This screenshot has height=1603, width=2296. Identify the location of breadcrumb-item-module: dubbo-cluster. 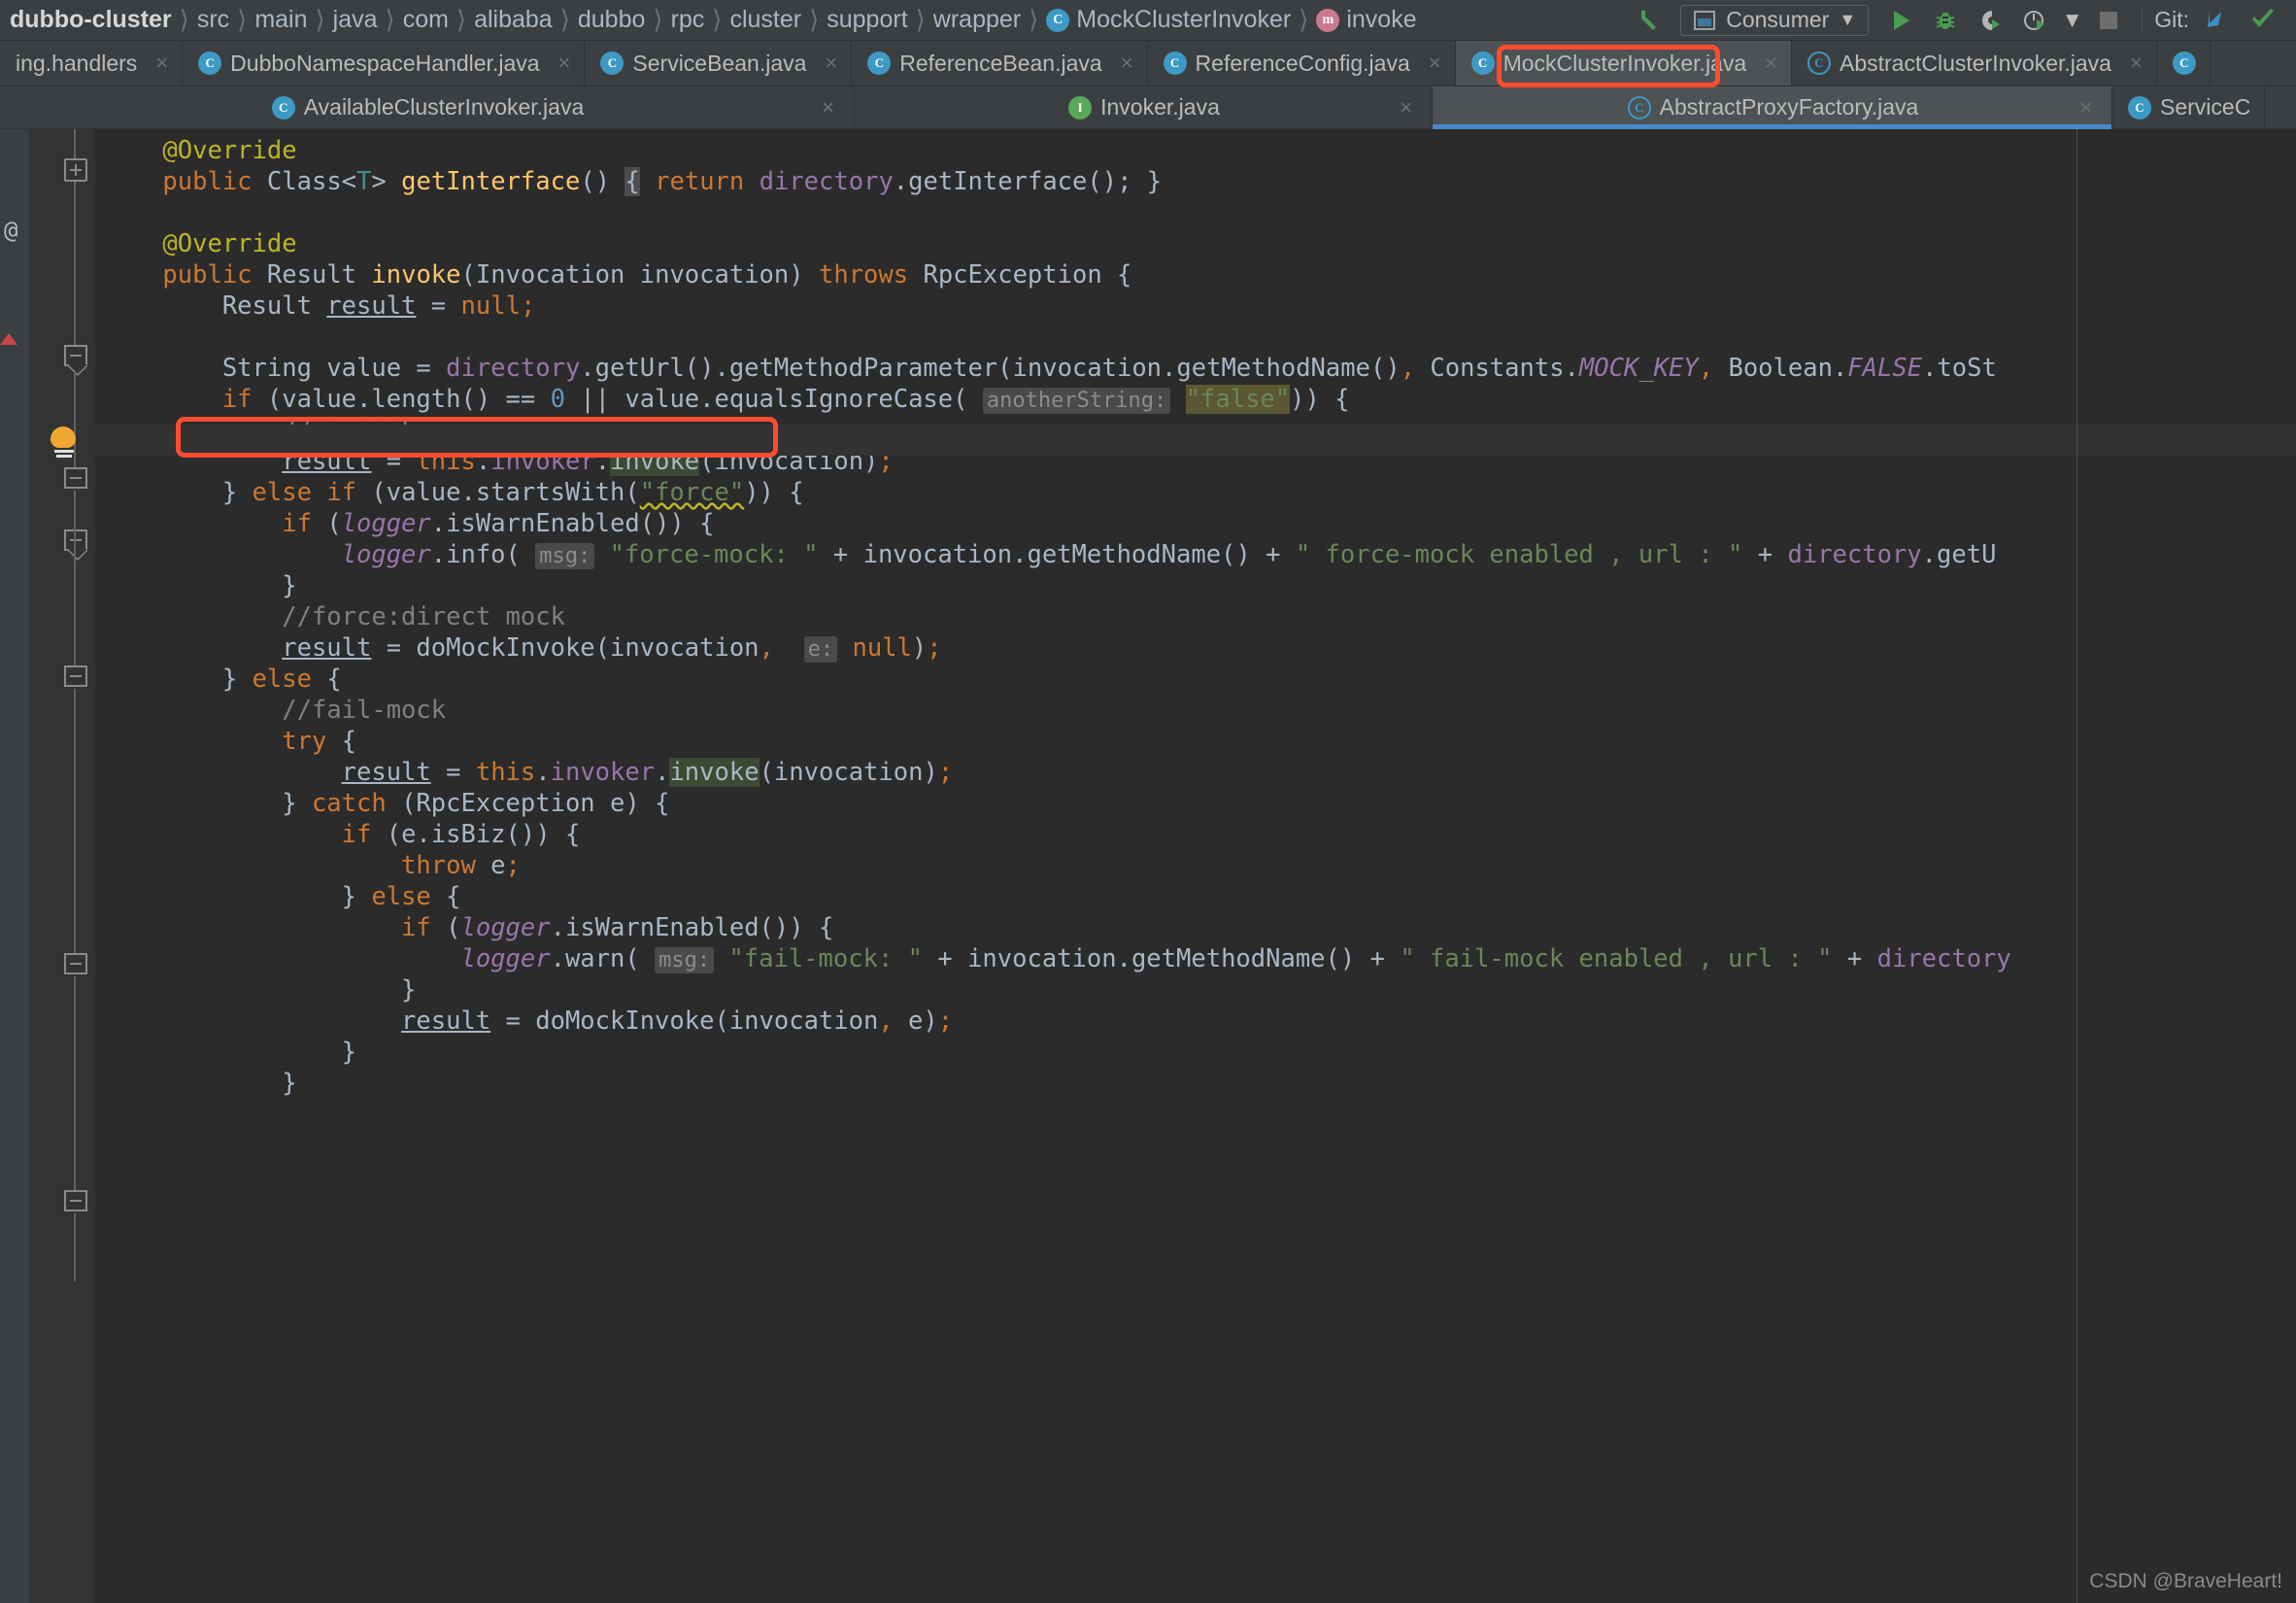
(91, 20).